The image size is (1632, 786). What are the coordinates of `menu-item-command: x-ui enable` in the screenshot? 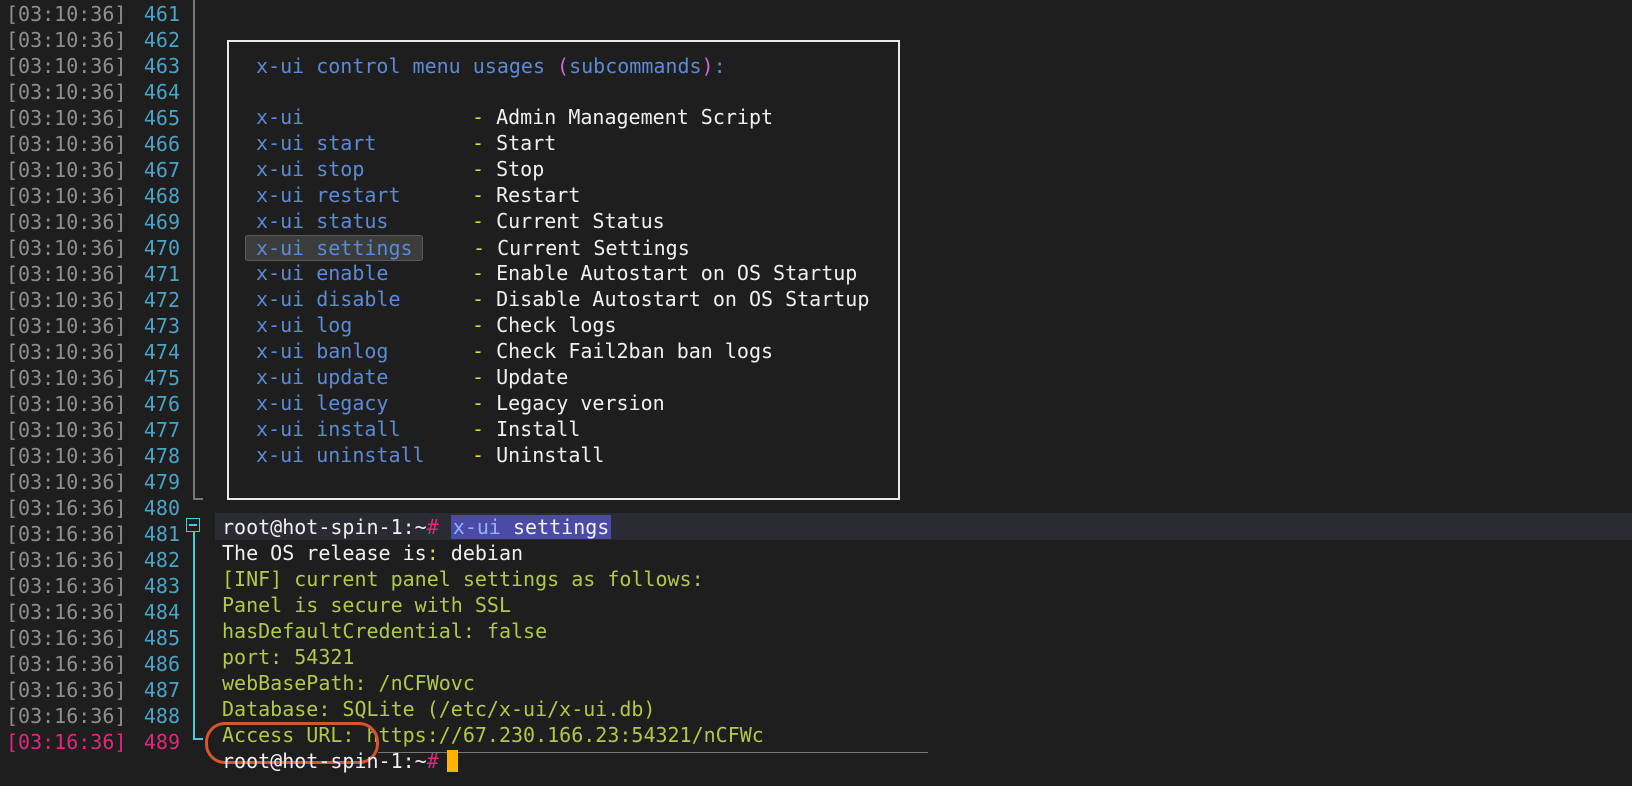 It's located at (364, 273).